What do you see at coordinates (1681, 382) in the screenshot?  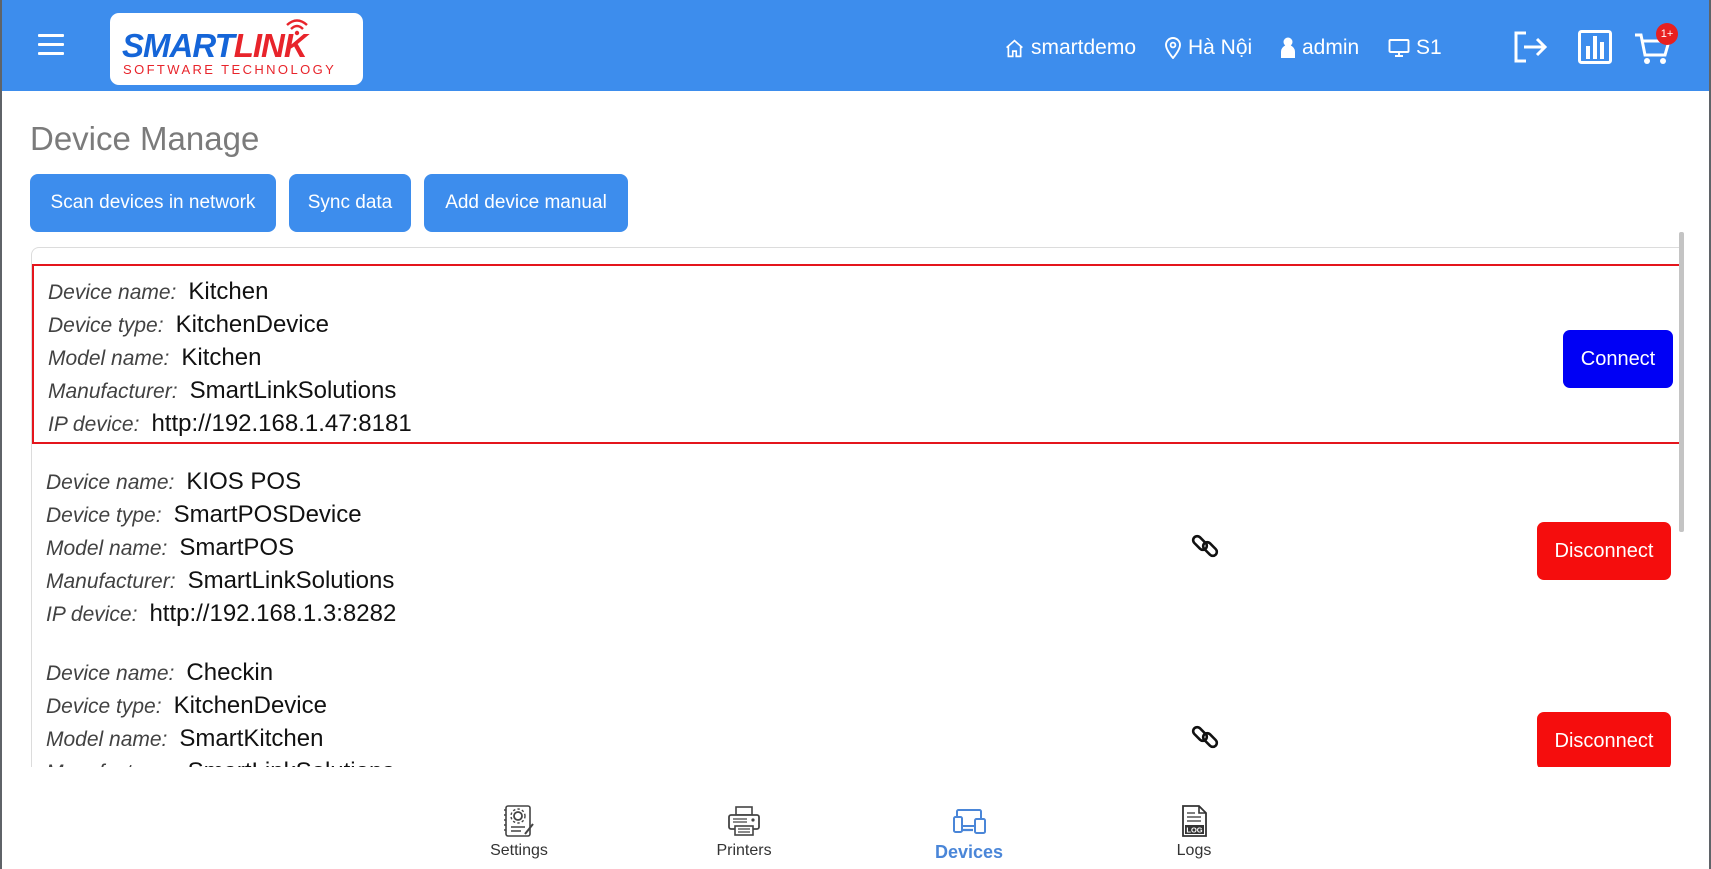 I see `list-scrollbar` at bounding box center [1681, 382].